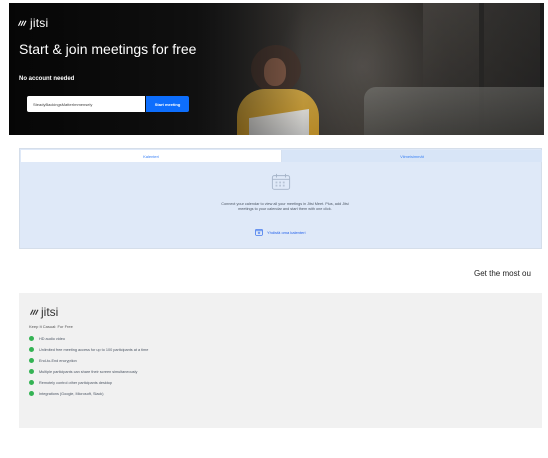 The width and height of the screenshot is (548, 458). Describe the element at coordinates (502, 273) in the screenshot. I see `promo-heading: Get the most ou` at that location.